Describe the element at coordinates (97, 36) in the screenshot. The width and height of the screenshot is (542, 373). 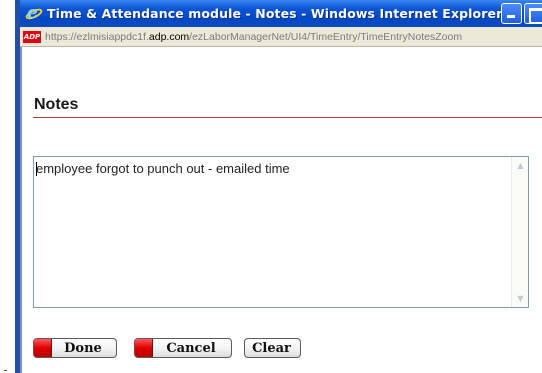
I see `url-prefix: https://ezlmisiappdc1f.` at that location.